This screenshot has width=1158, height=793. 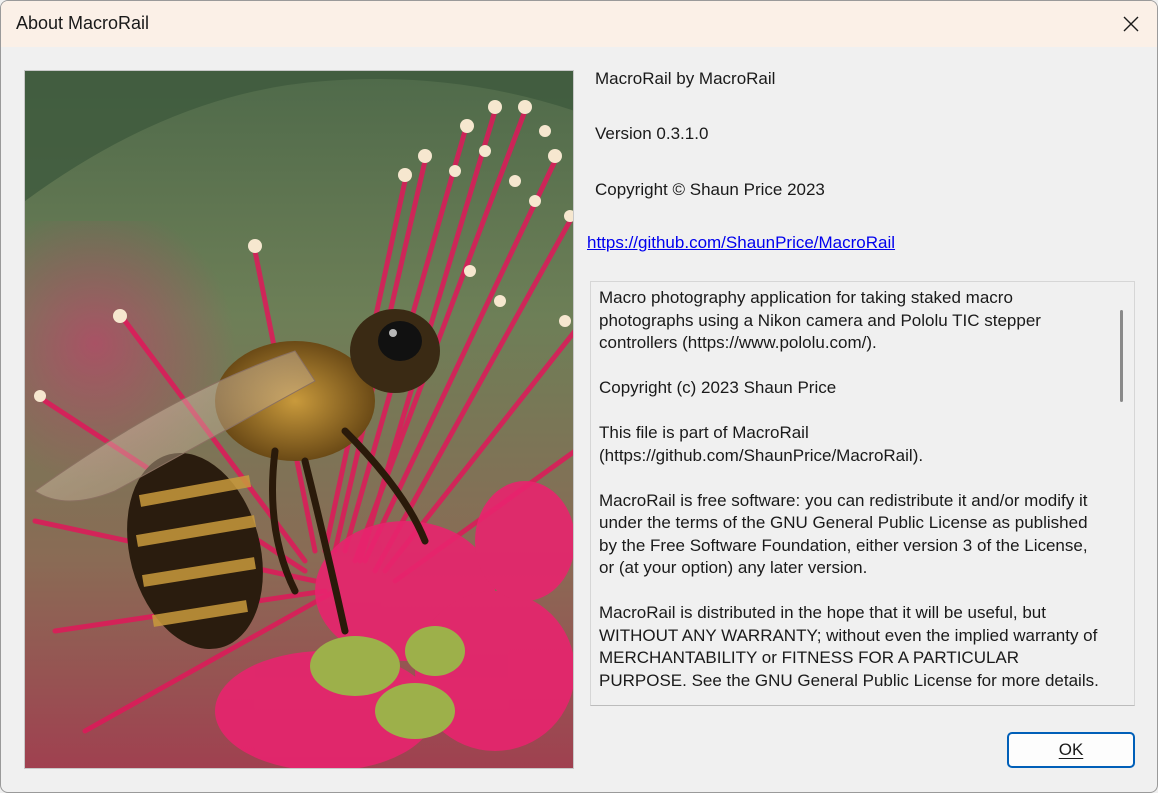 I want to click on vertical-scrollbar, so click(x=1121, y=493).